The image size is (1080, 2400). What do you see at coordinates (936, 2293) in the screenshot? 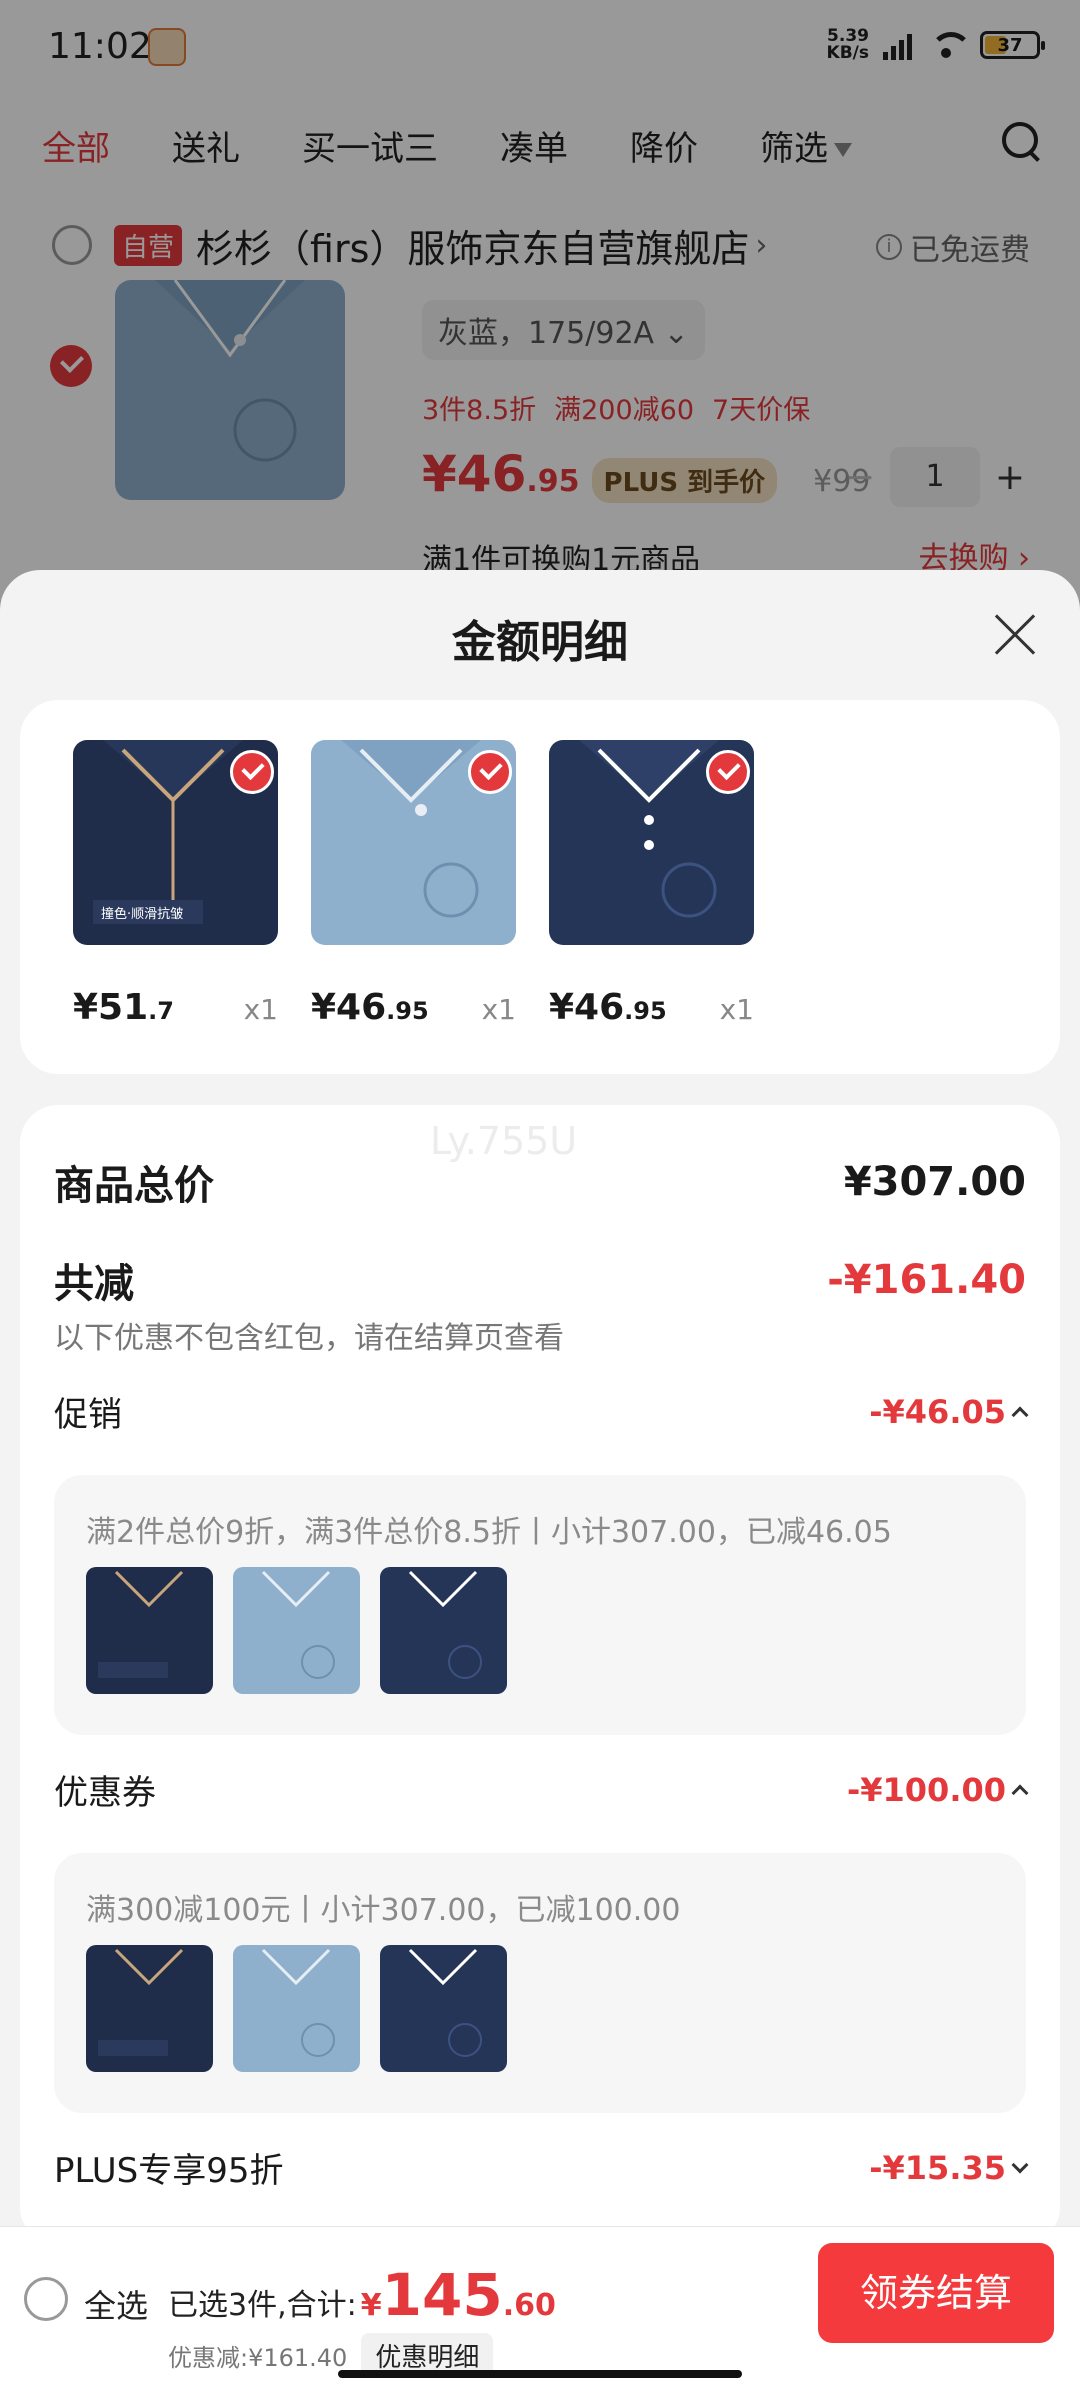
I see `checkout-button: 领券结算` at bounding box center [936, 2293].